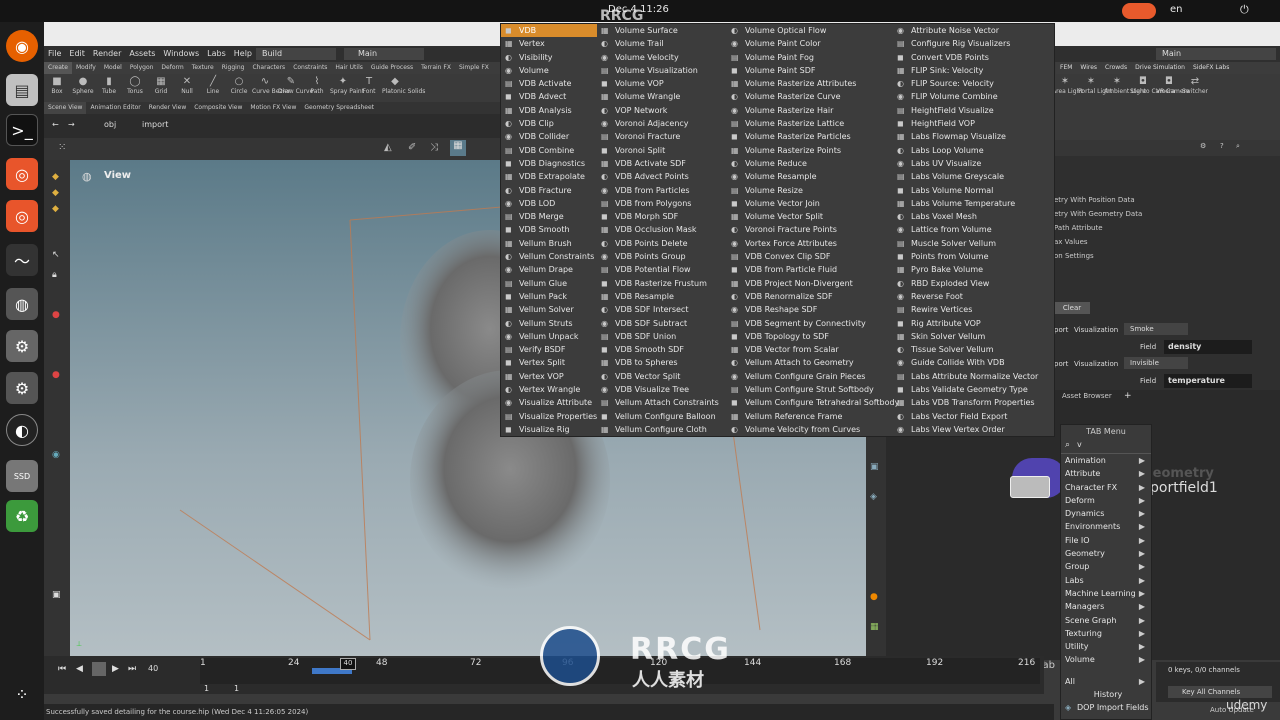 This screenshot has height=720, width=1280. What do you see at coordinates (662, 429) in the screenshot?
I see `tab-menu-item: ▦ Vellum Configure Cloth` at bounding box center [662, 429].